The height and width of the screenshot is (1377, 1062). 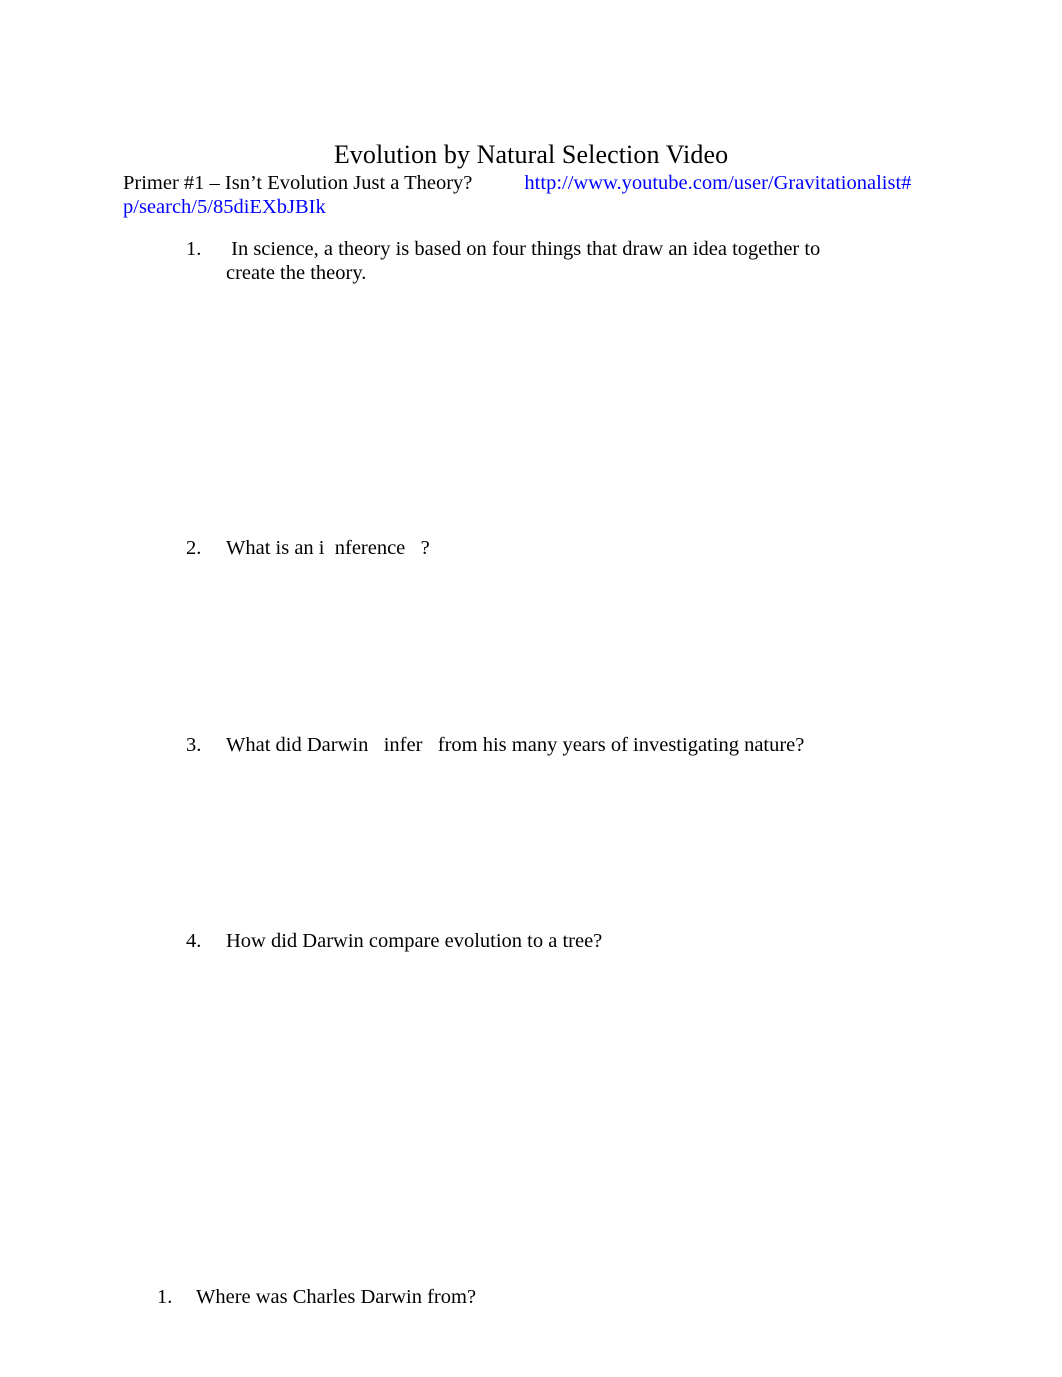 I want to click on question-item-5: 1. Where was Charles Darwin from?, so click(x=507, y=1298).